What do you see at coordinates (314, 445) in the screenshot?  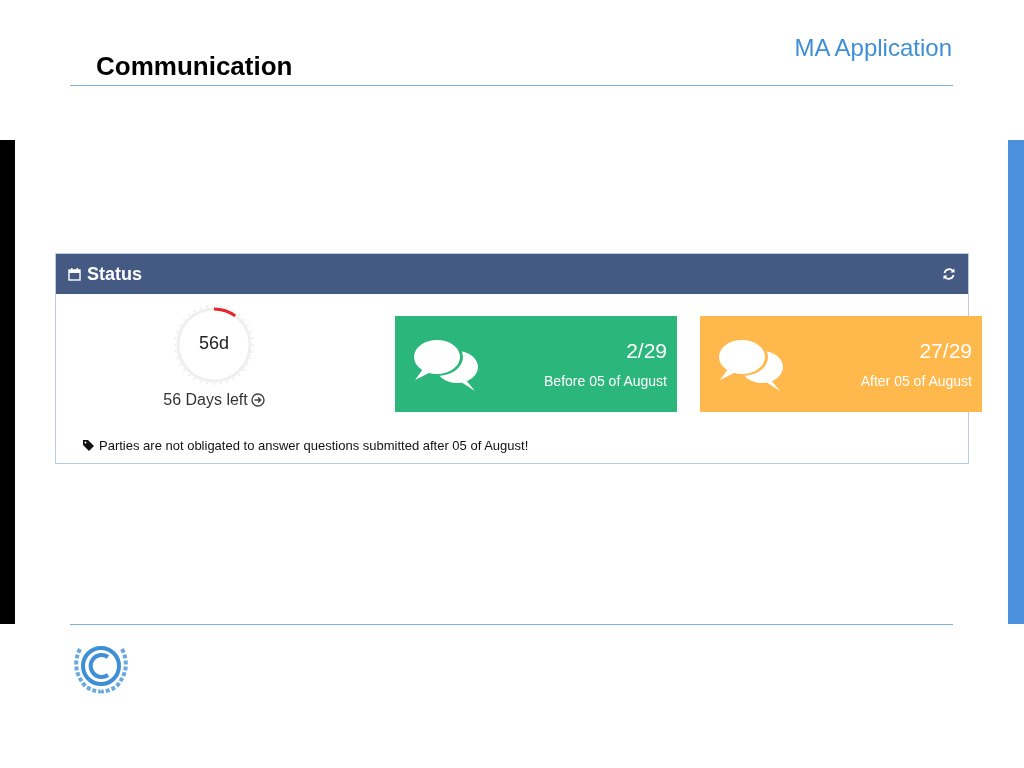 I see `note-text: Parties are not obligated to answer questions submitted after 05 of August!` at bounding box center [314, 445].